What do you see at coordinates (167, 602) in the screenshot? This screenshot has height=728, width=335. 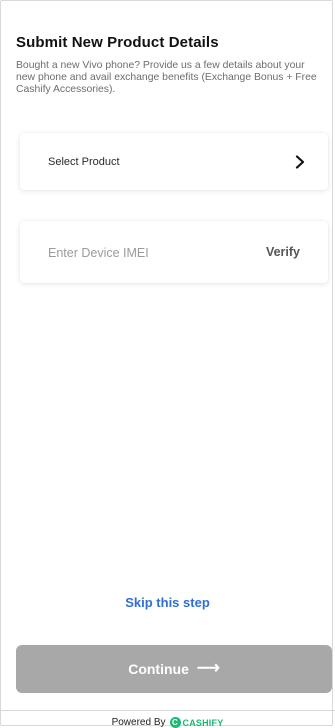 I see `skip-step-link: Skip this step` at bounding box center [167, 602].